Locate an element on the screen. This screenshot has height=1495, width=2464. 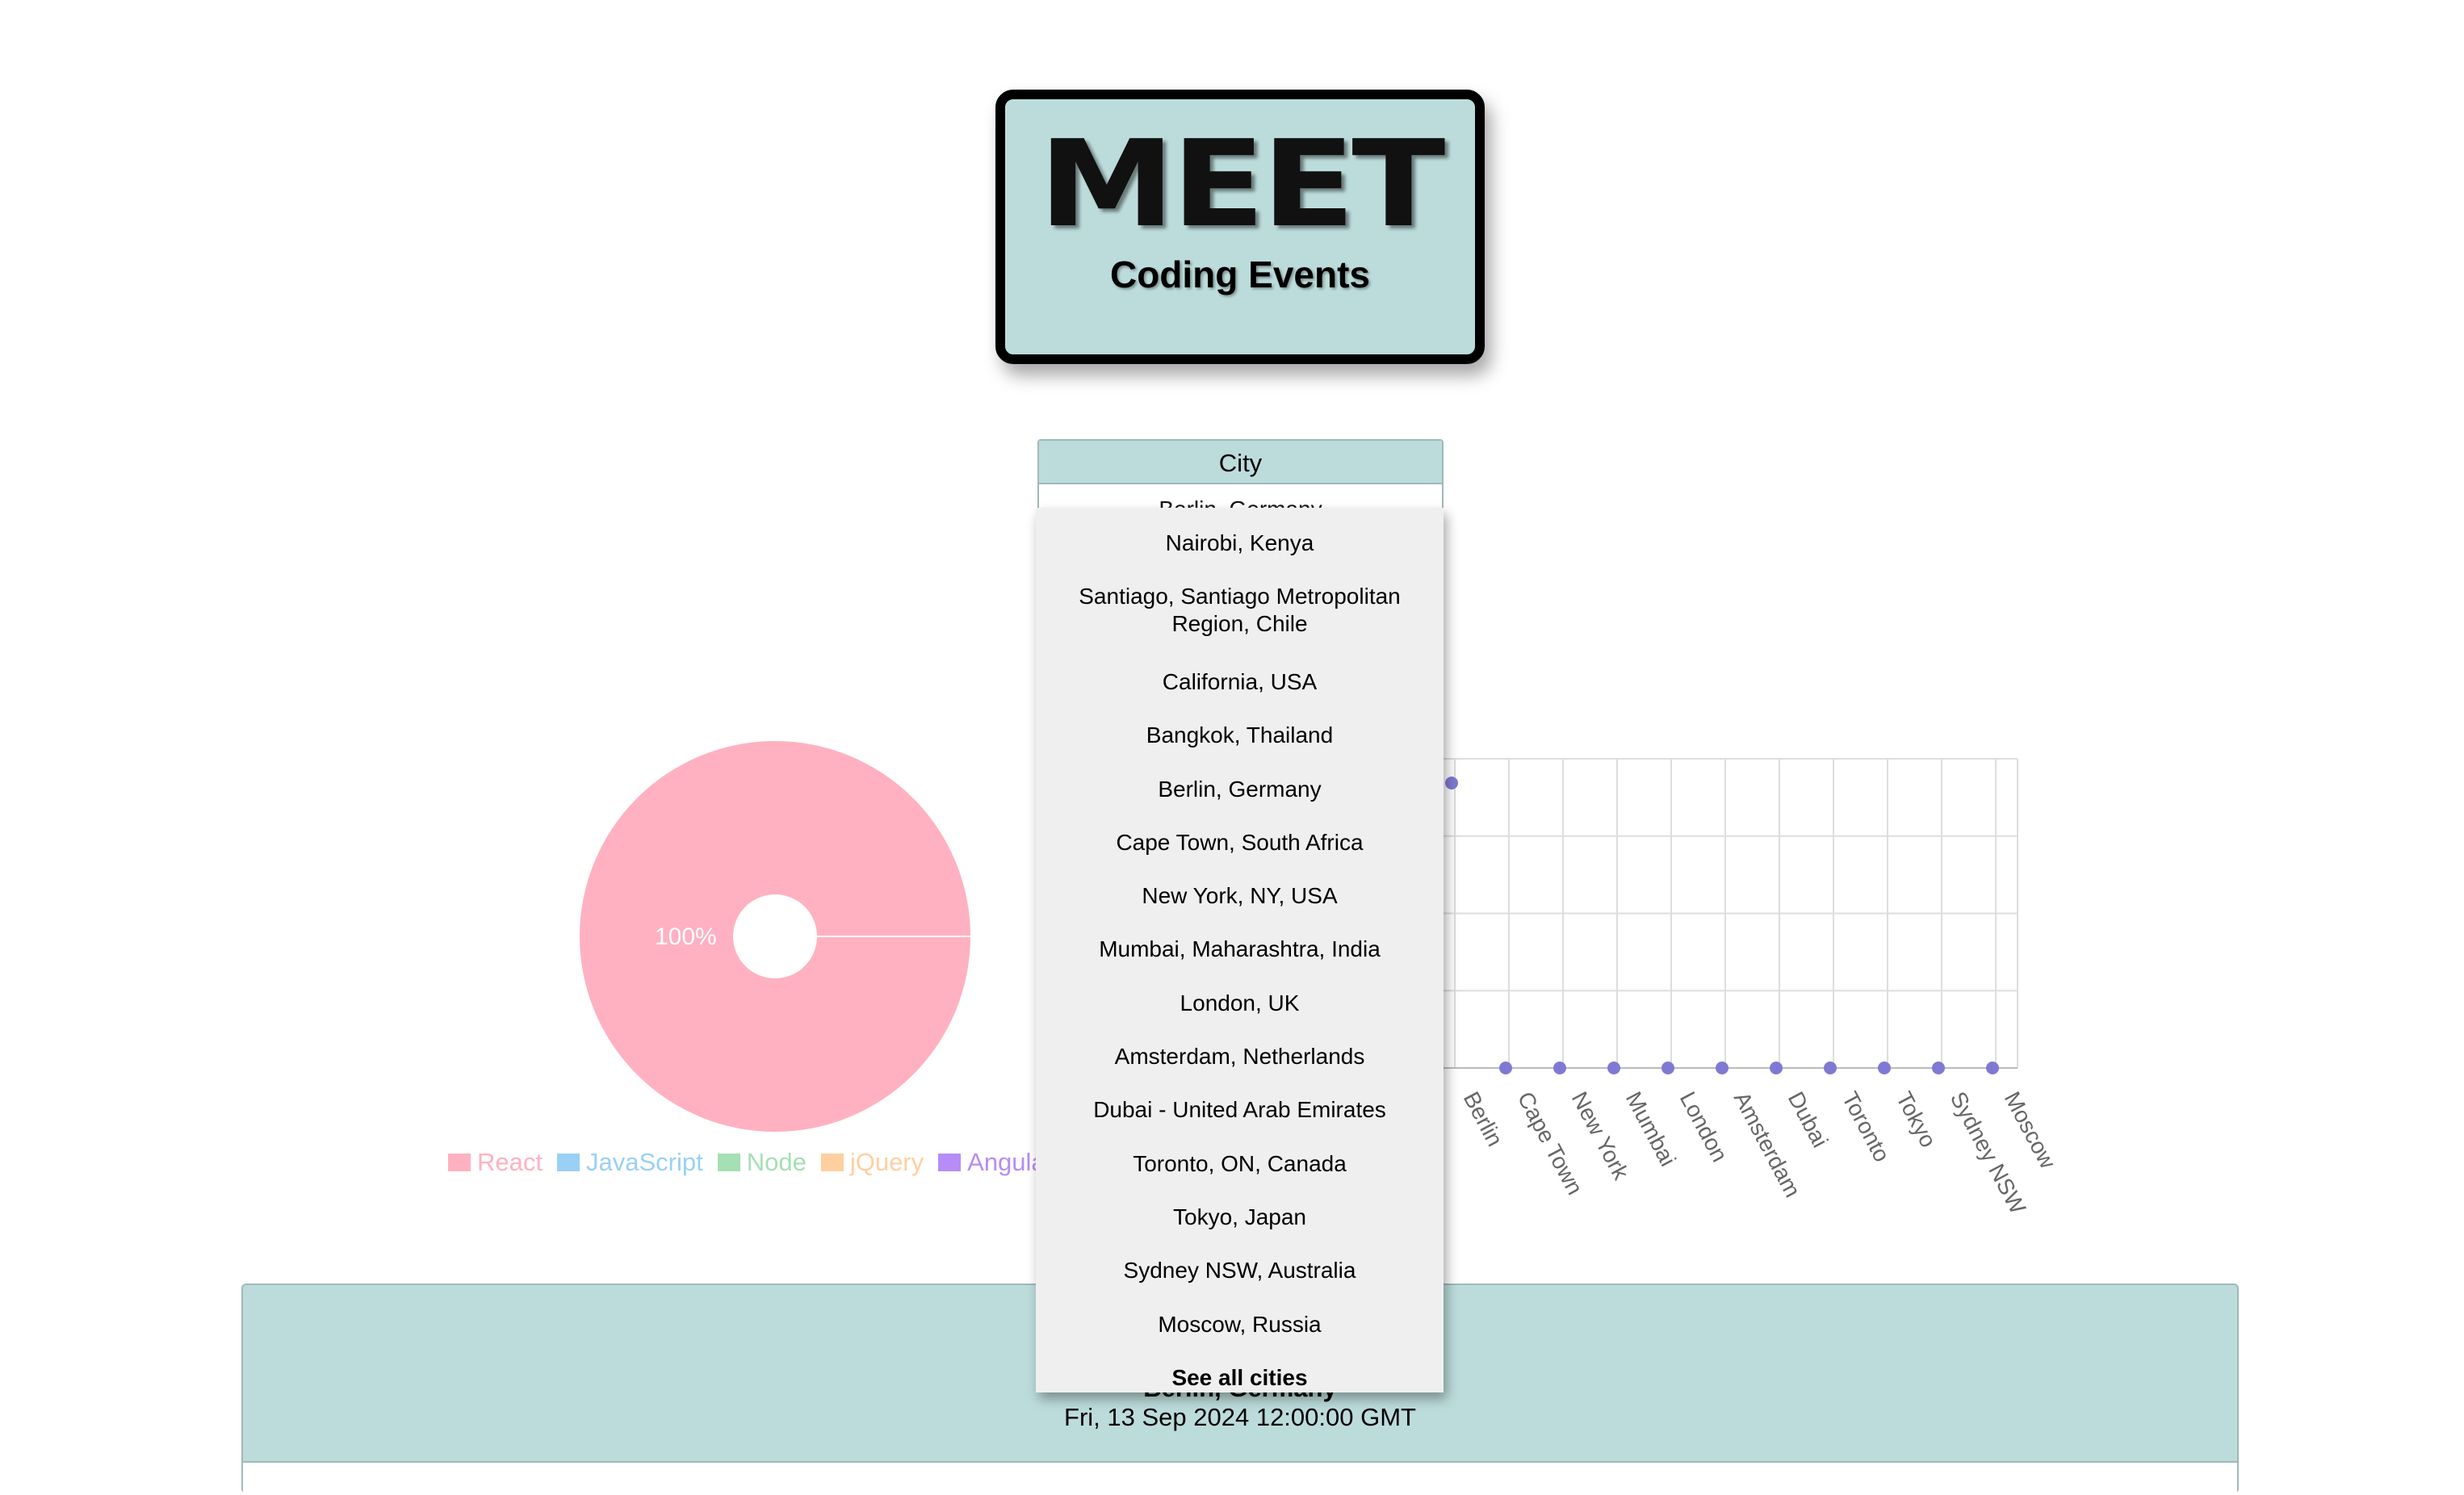
suggestion-item: Moscow, Russia is located at coordinates (1240, 1324).